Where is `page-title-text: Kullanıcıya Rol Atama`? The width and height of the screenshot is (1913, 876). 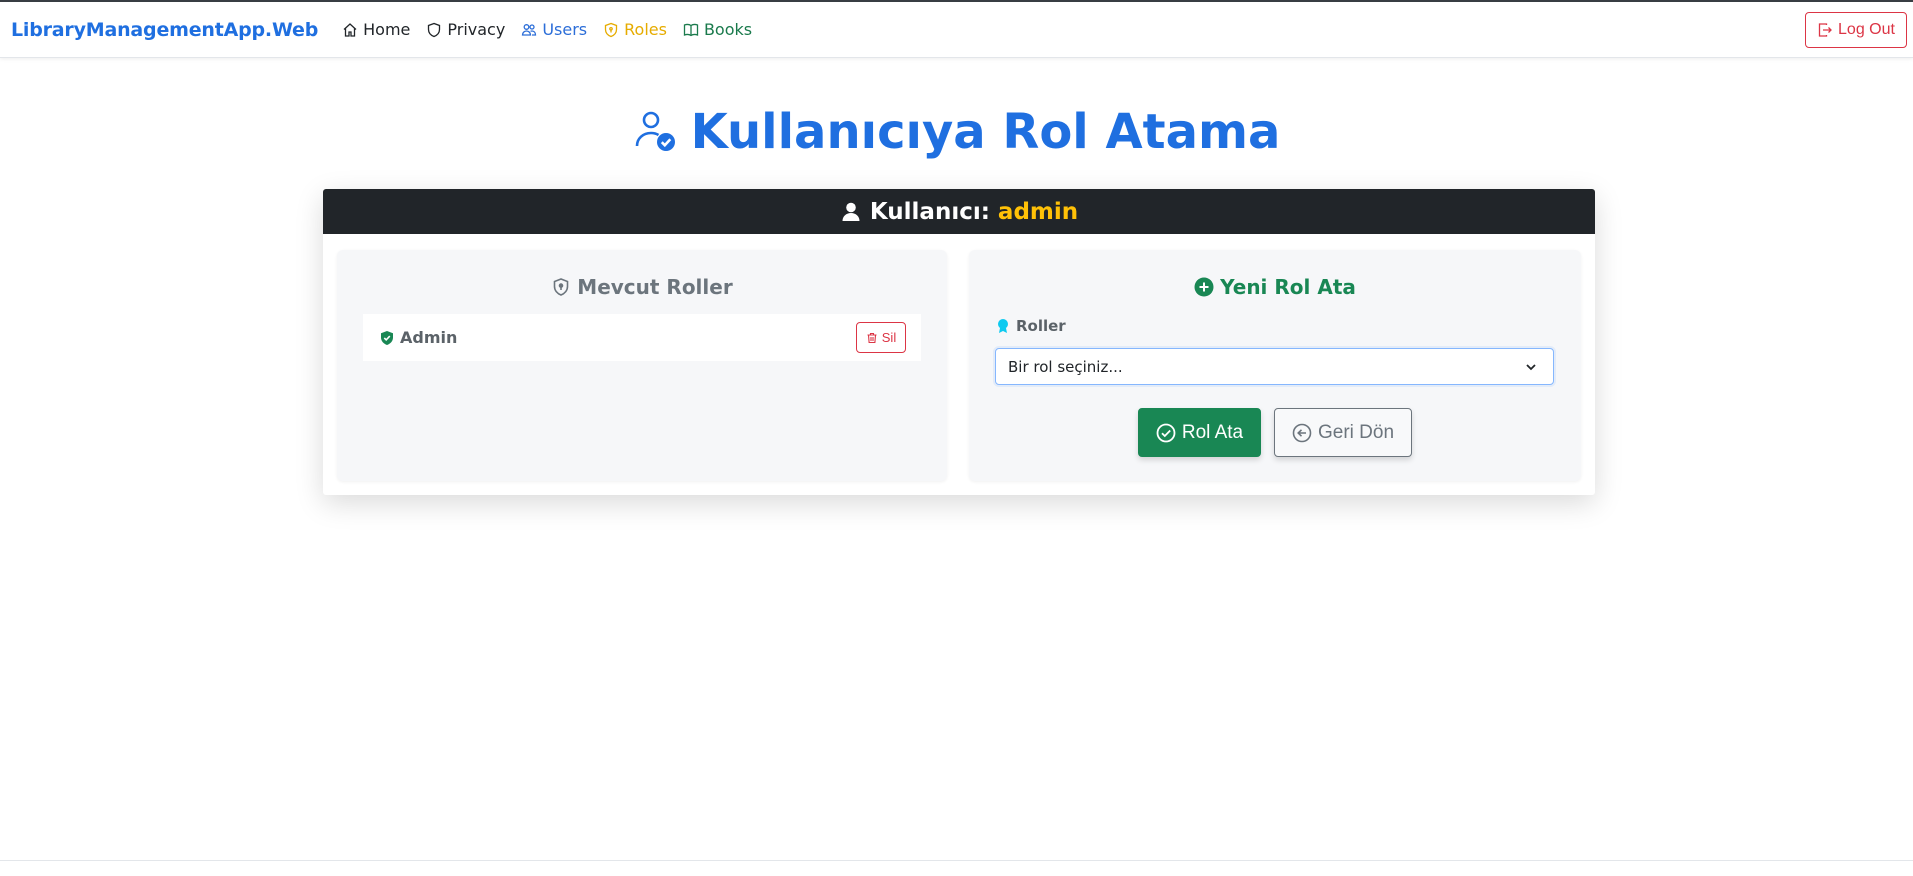 page-title-text: Kullanıcıya Rol Atama is located at coordinates (985, 132).